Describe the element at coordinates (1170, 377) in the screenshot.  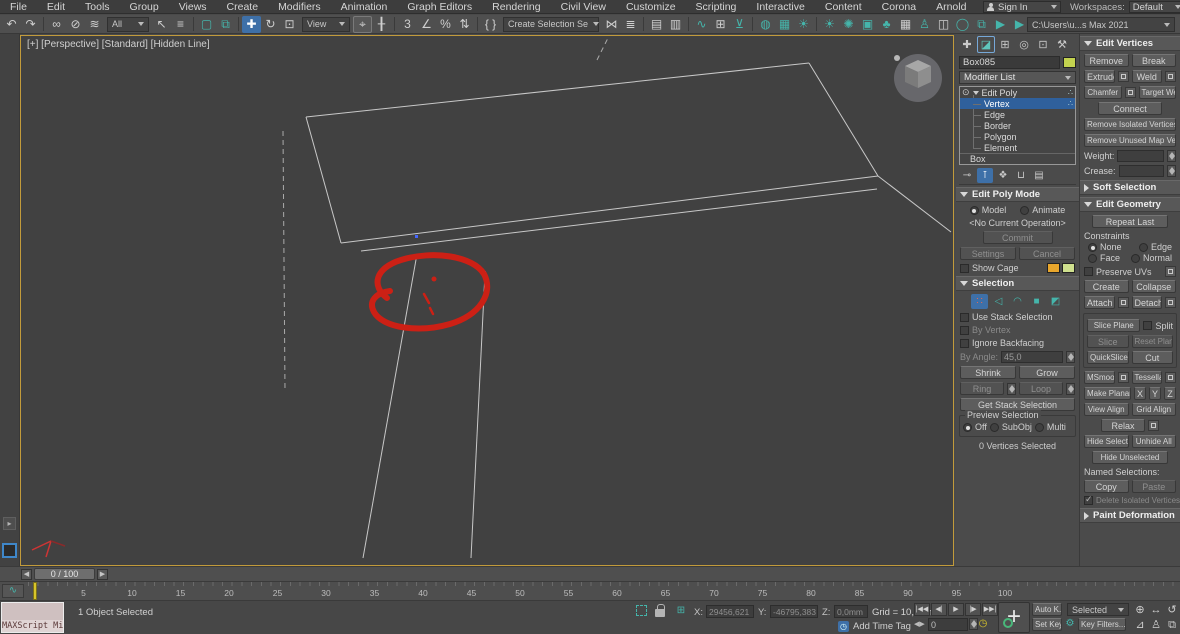
I see `tessellate-settings-button` at that location.